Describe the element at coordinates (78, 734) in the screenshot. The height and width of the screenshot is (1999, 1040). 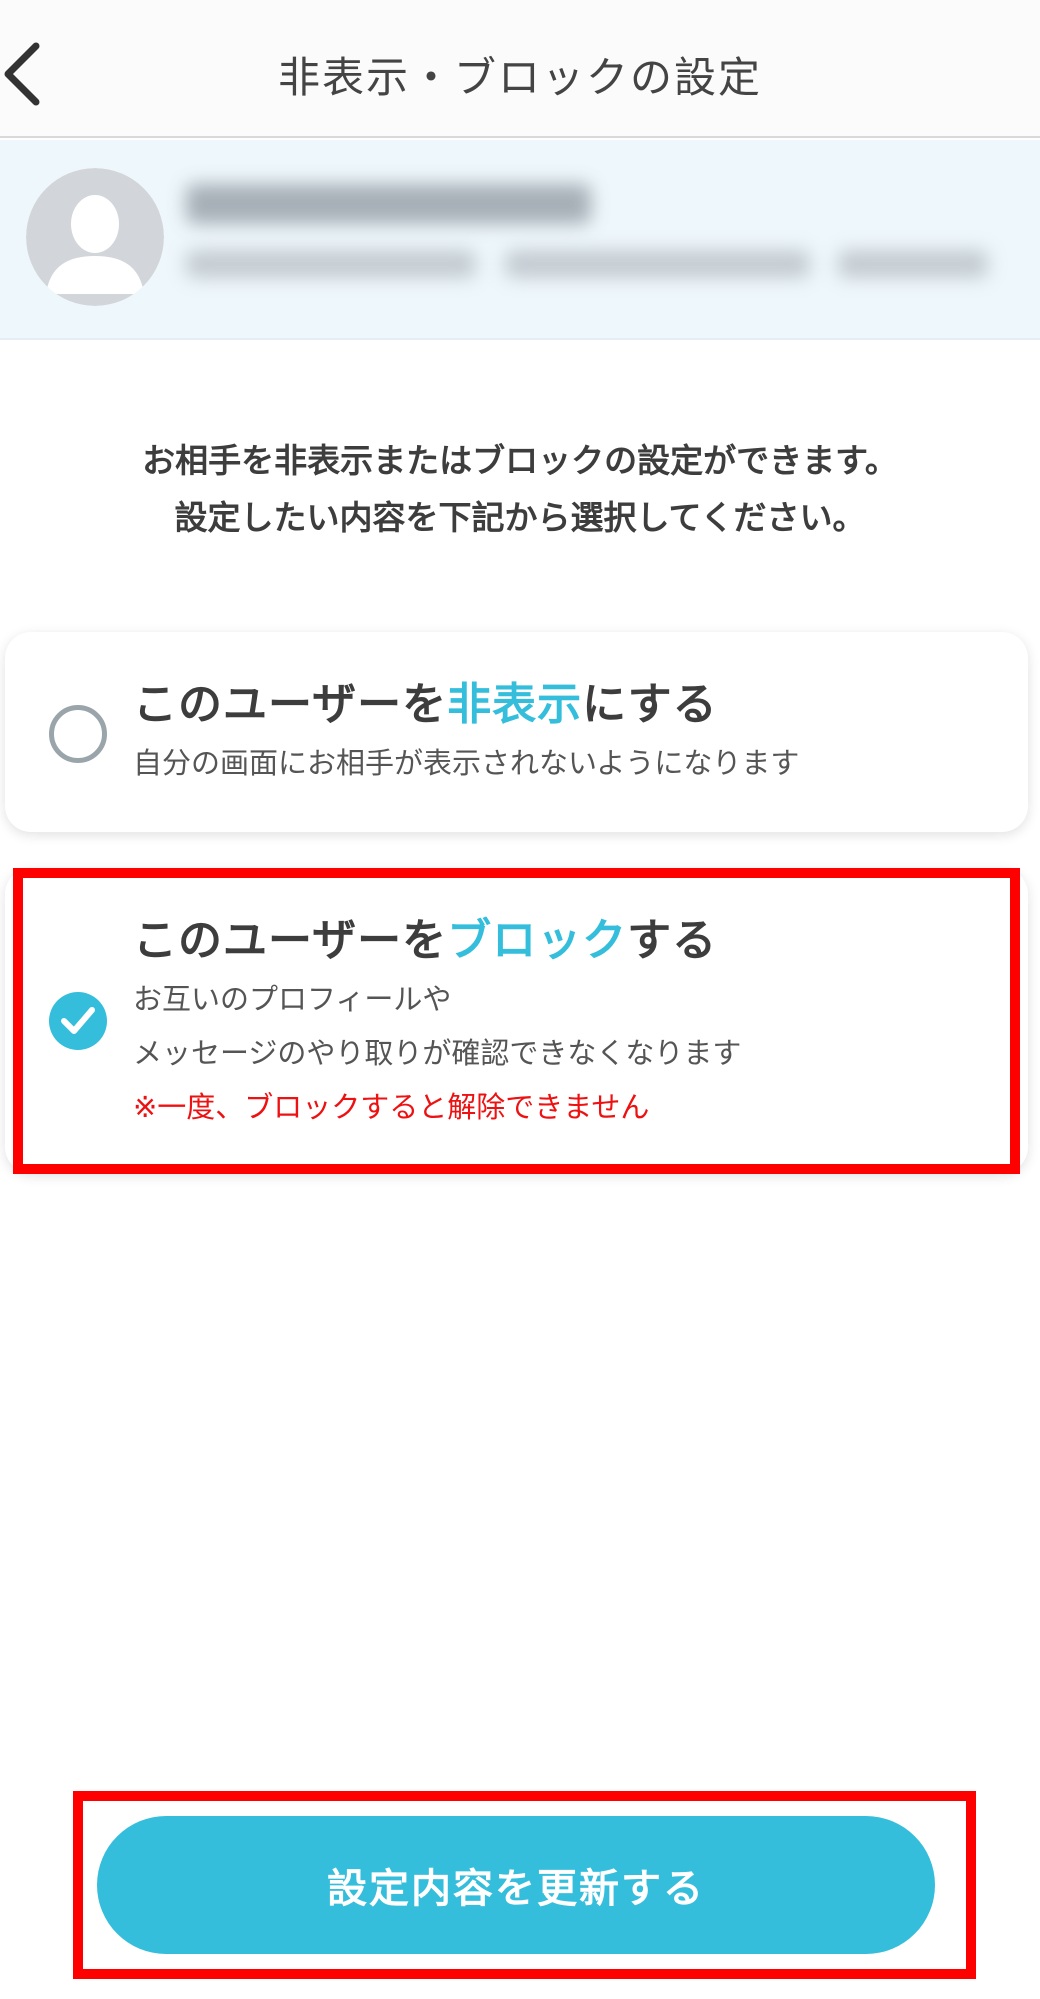
I see `radio-unchecked-icon` at that location.